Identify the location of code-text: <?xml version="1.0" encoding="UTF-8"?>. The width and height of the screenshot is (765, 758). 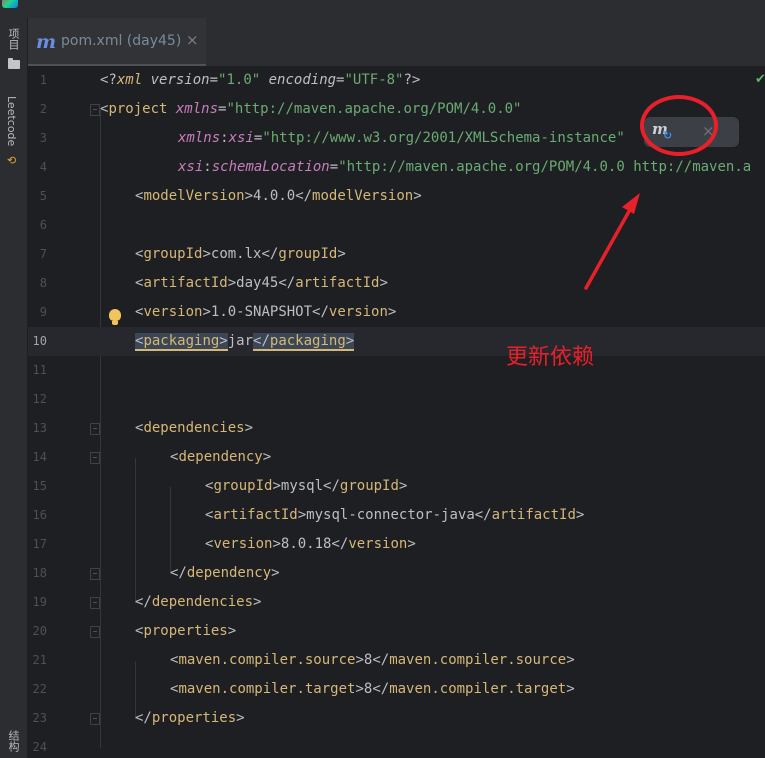
(260, 80).